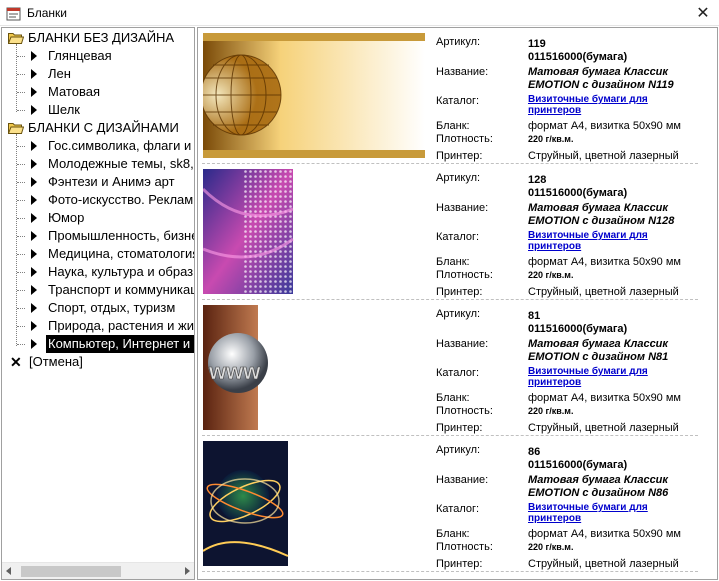 This screenshot has width=719, height=581. What do you see at coordinates (359, 13) in the screenshot?
I see `title-bar: Бланки ✕` at bounding box center [359, 13].